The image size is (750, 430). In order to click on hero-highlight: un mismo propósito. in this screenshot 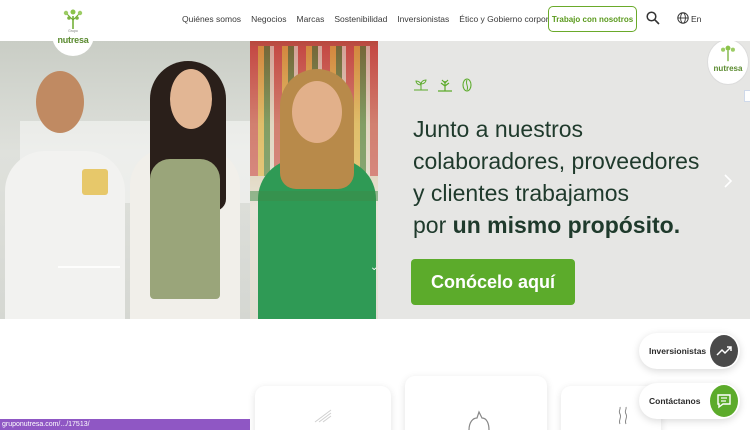, I will do `click(566, 225)`.